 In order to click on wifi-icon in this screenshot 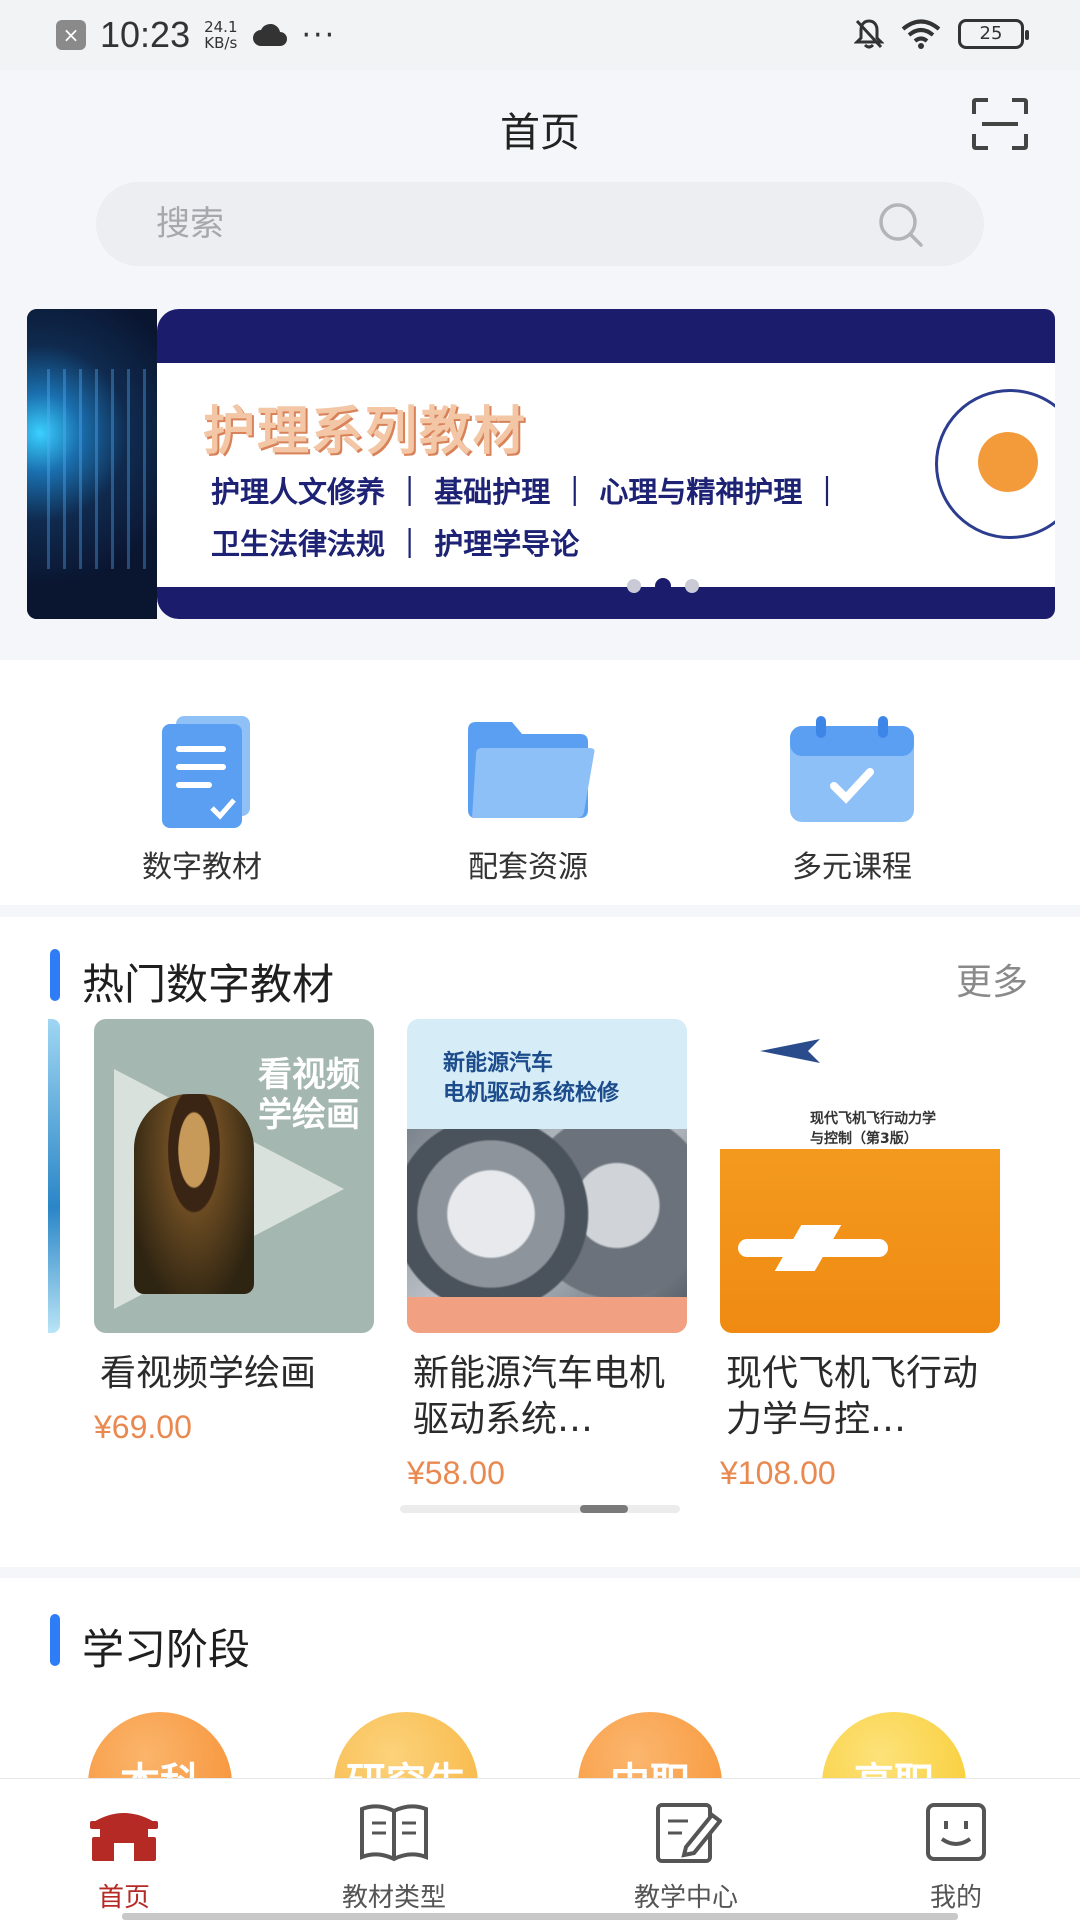, I will do `click(921, 34)`.